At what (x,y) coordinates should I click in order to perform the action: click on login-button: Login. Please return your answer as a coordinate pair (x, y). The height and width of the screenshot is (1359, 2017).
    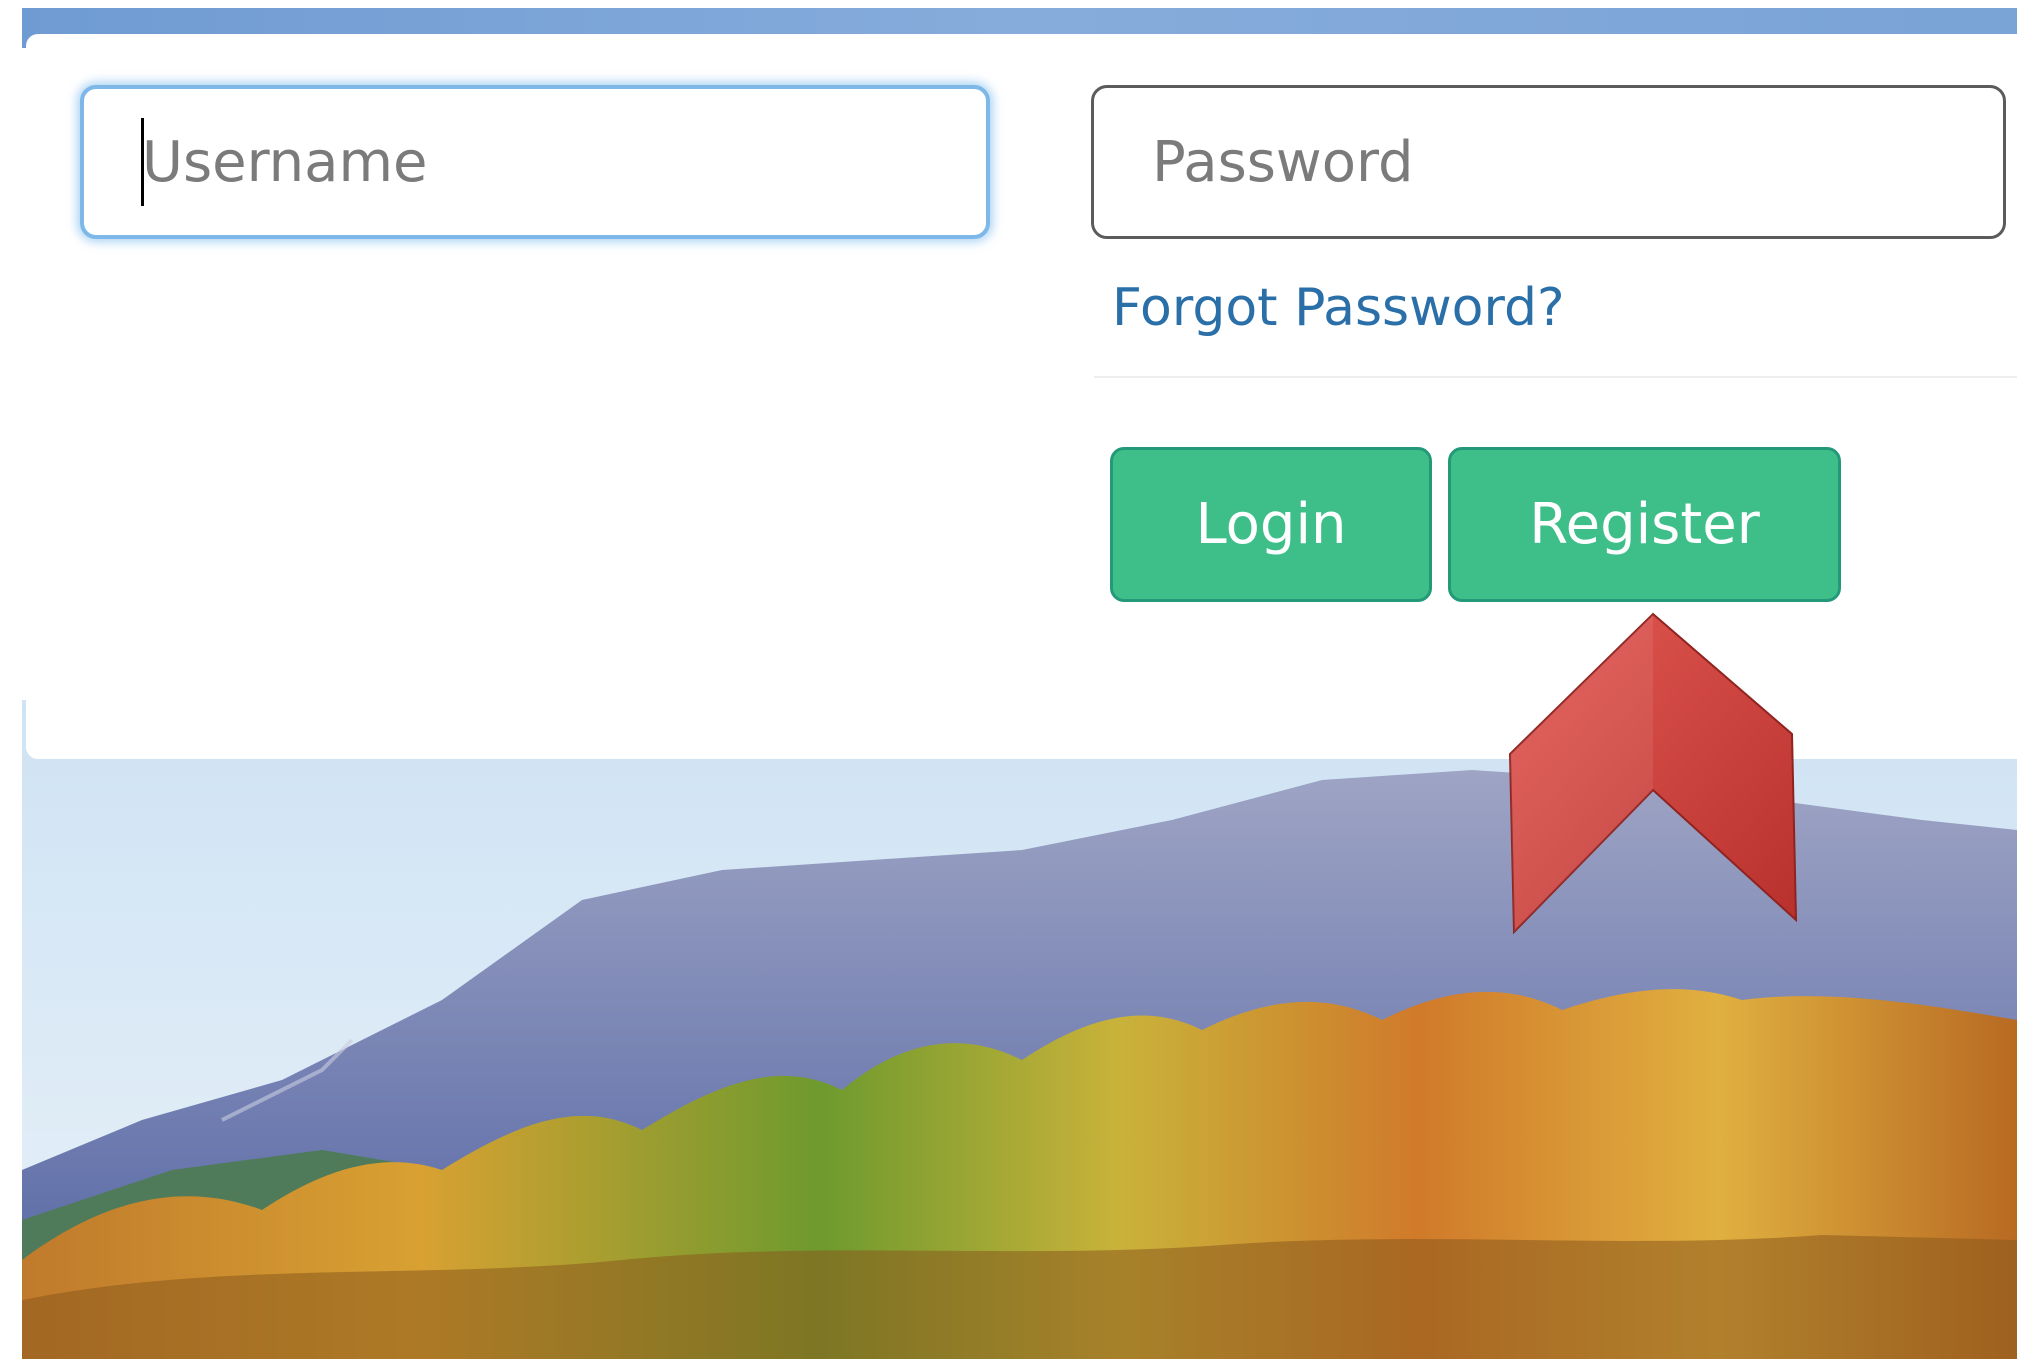
    Looking at the image, I should click on (1271, 524).